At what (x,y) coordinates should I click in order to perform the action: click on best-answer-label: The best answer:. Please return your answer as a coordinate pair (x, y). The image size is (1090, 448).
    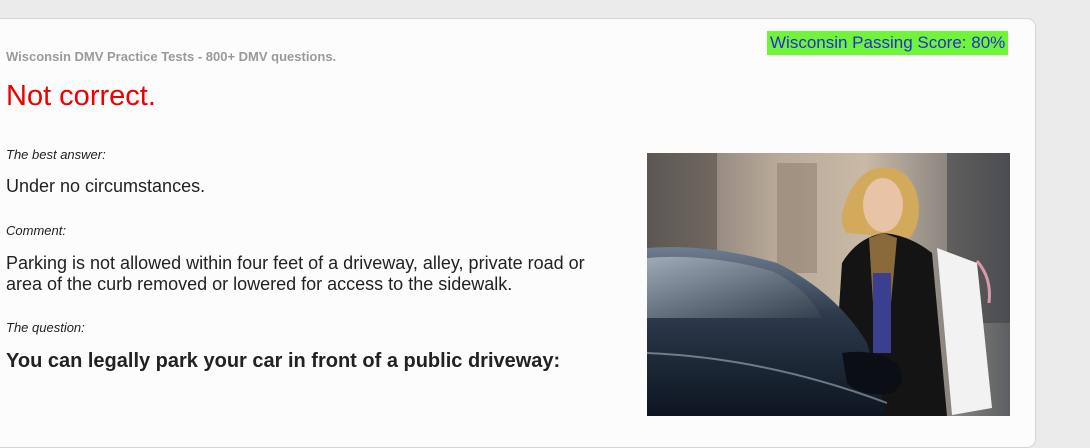
    Looking at the image, I should click on (56, 154).